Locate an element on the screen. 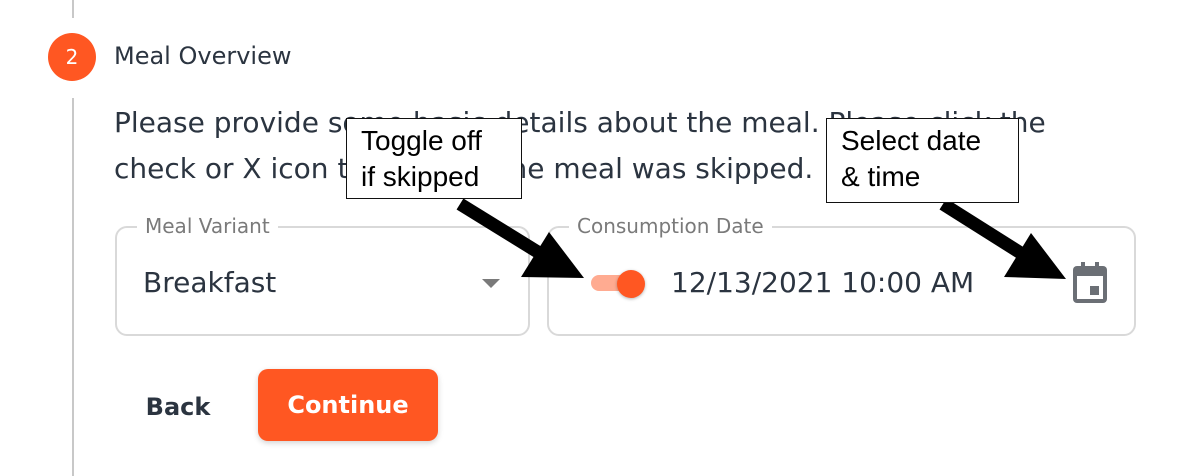 Image resolution: width=1196 pixels, height=476 pixels. step-rail is located at coordinates (73, 287).